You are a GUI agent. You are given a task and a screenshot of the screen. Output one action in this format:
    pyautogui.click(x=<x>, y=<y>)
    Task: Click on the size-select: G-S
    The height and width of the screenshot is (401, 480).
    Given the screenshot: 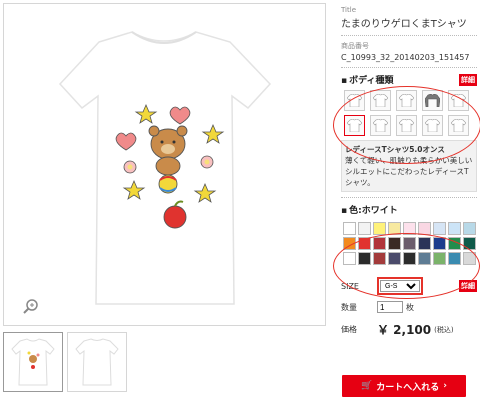 What is the action you would take?
    pyautogui.click(x=400, y=286)
    